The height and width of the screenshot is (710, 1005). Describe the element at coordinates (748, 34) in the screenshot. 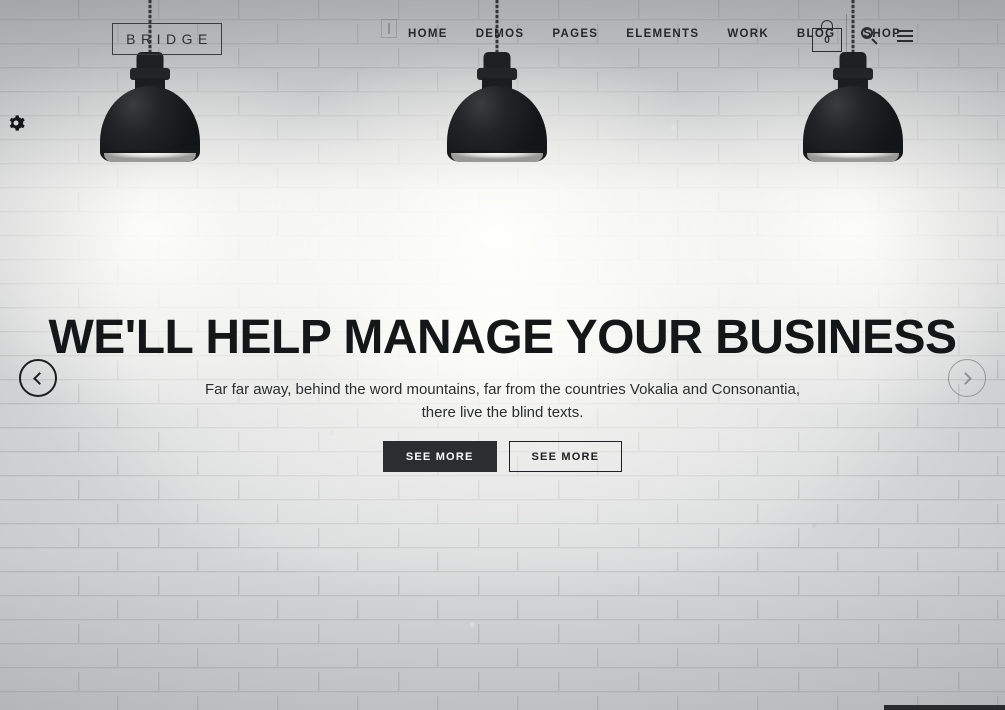

I see `nav-item-work: WORK` at that location.